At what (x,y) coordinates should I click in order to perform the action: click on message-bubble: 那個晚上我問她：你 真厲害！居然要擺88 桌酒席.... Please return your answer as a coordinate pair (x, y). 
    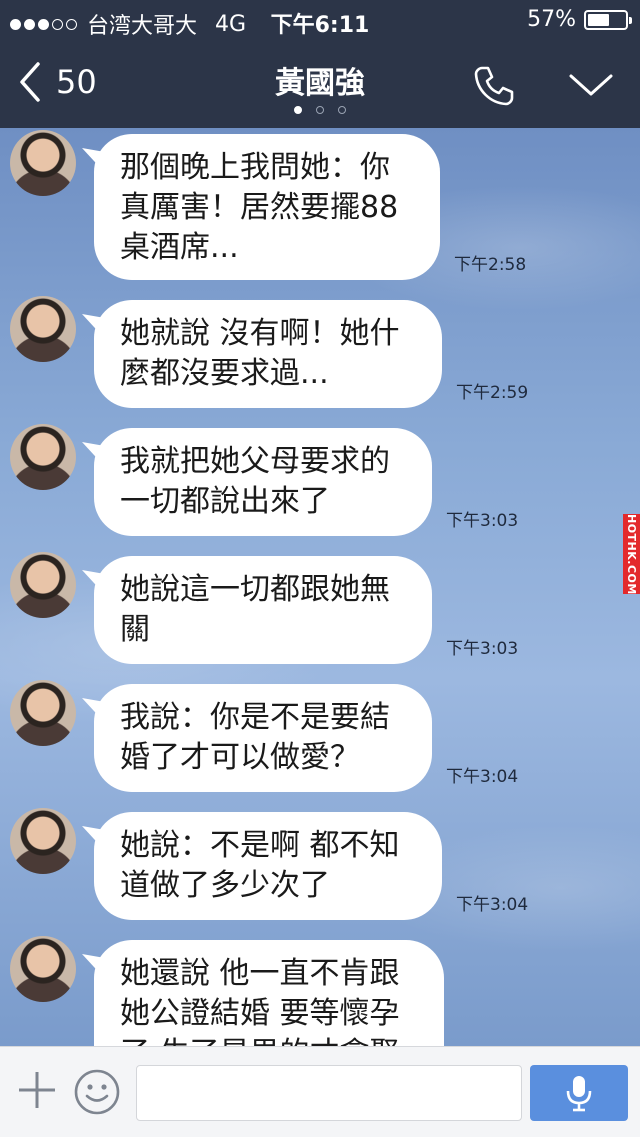
    Looking at the image, I should click on (267, 207).